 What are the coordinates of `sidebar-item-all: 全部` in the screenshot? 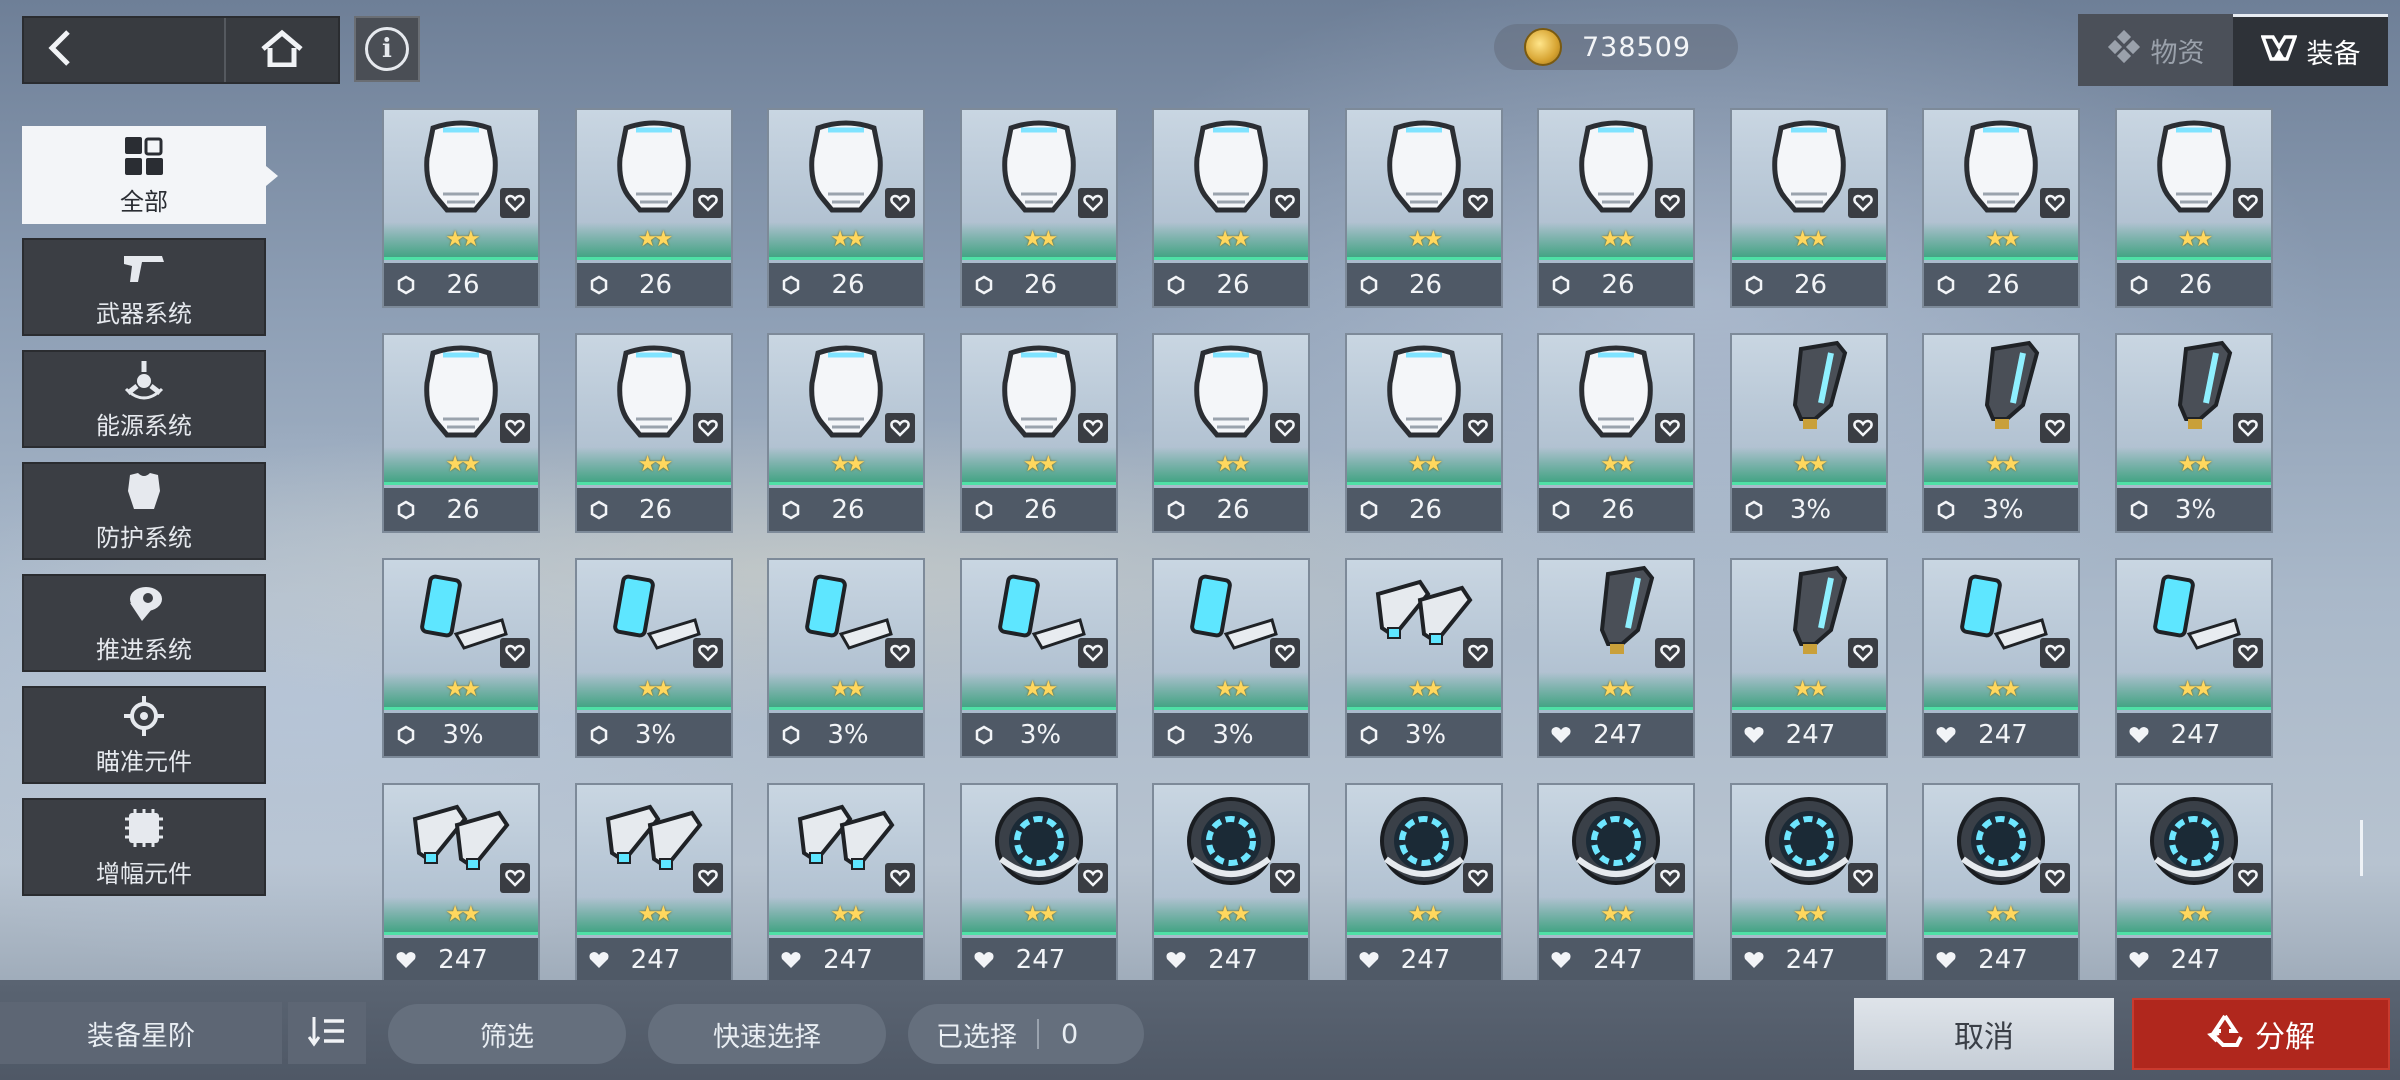 It's located at (150, 175).